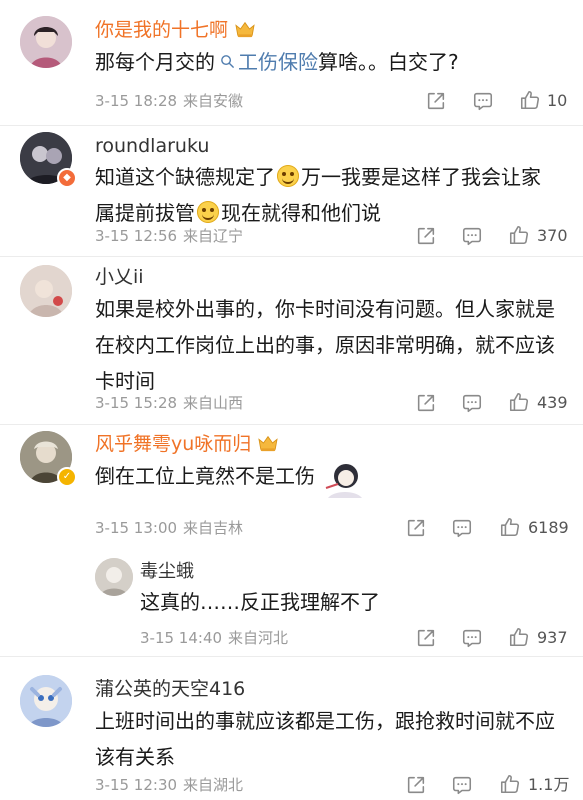  I want to click on username: 你是我的十七啊, so click(175, 30).